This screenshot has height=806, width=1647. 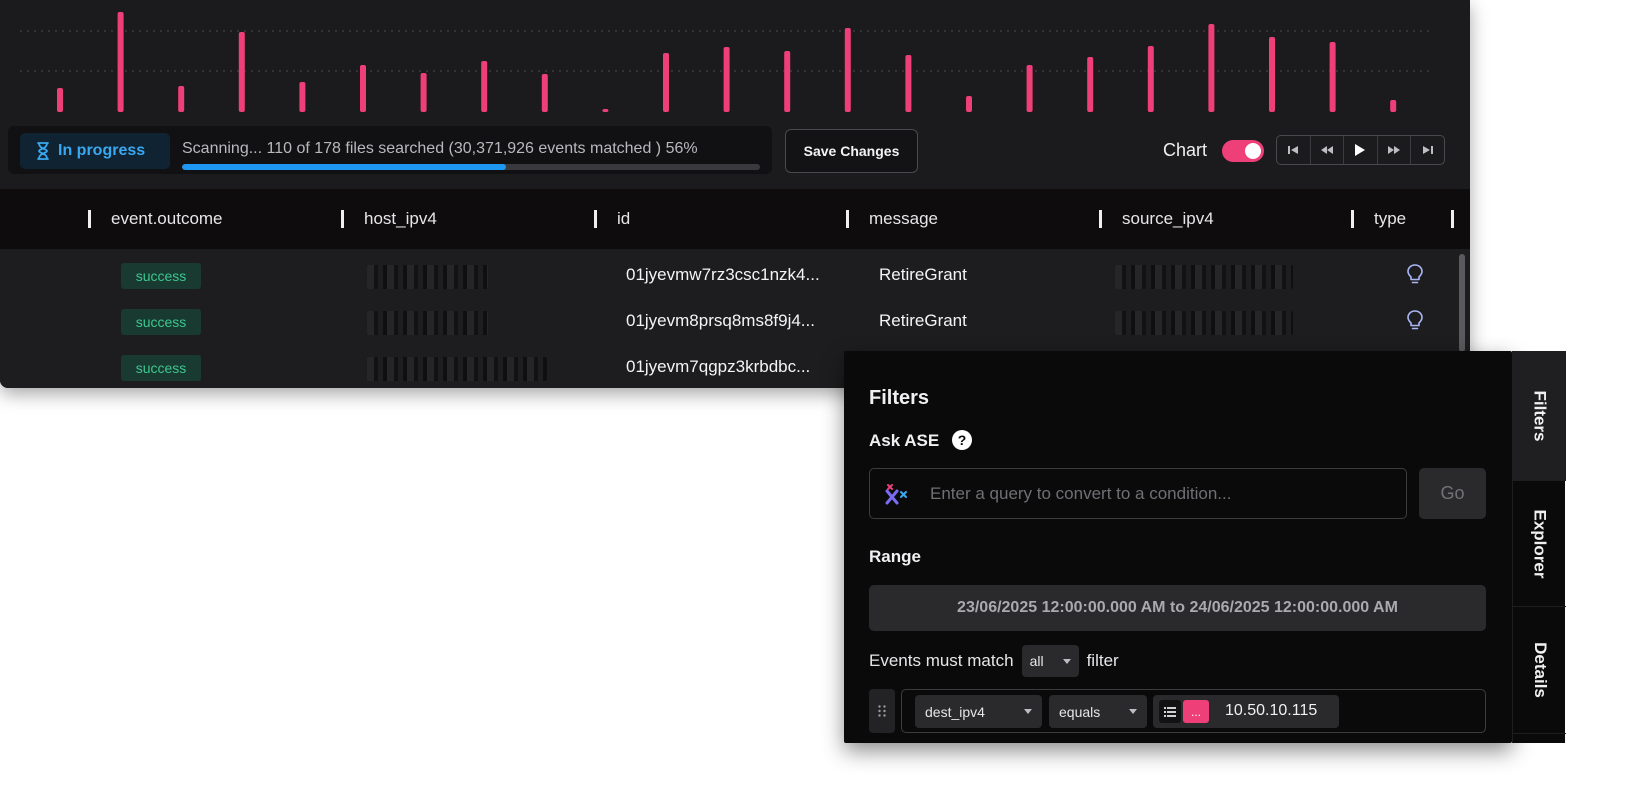 I want to click on tab-explorer-label: Explorer, so click(x=1540, y=543).